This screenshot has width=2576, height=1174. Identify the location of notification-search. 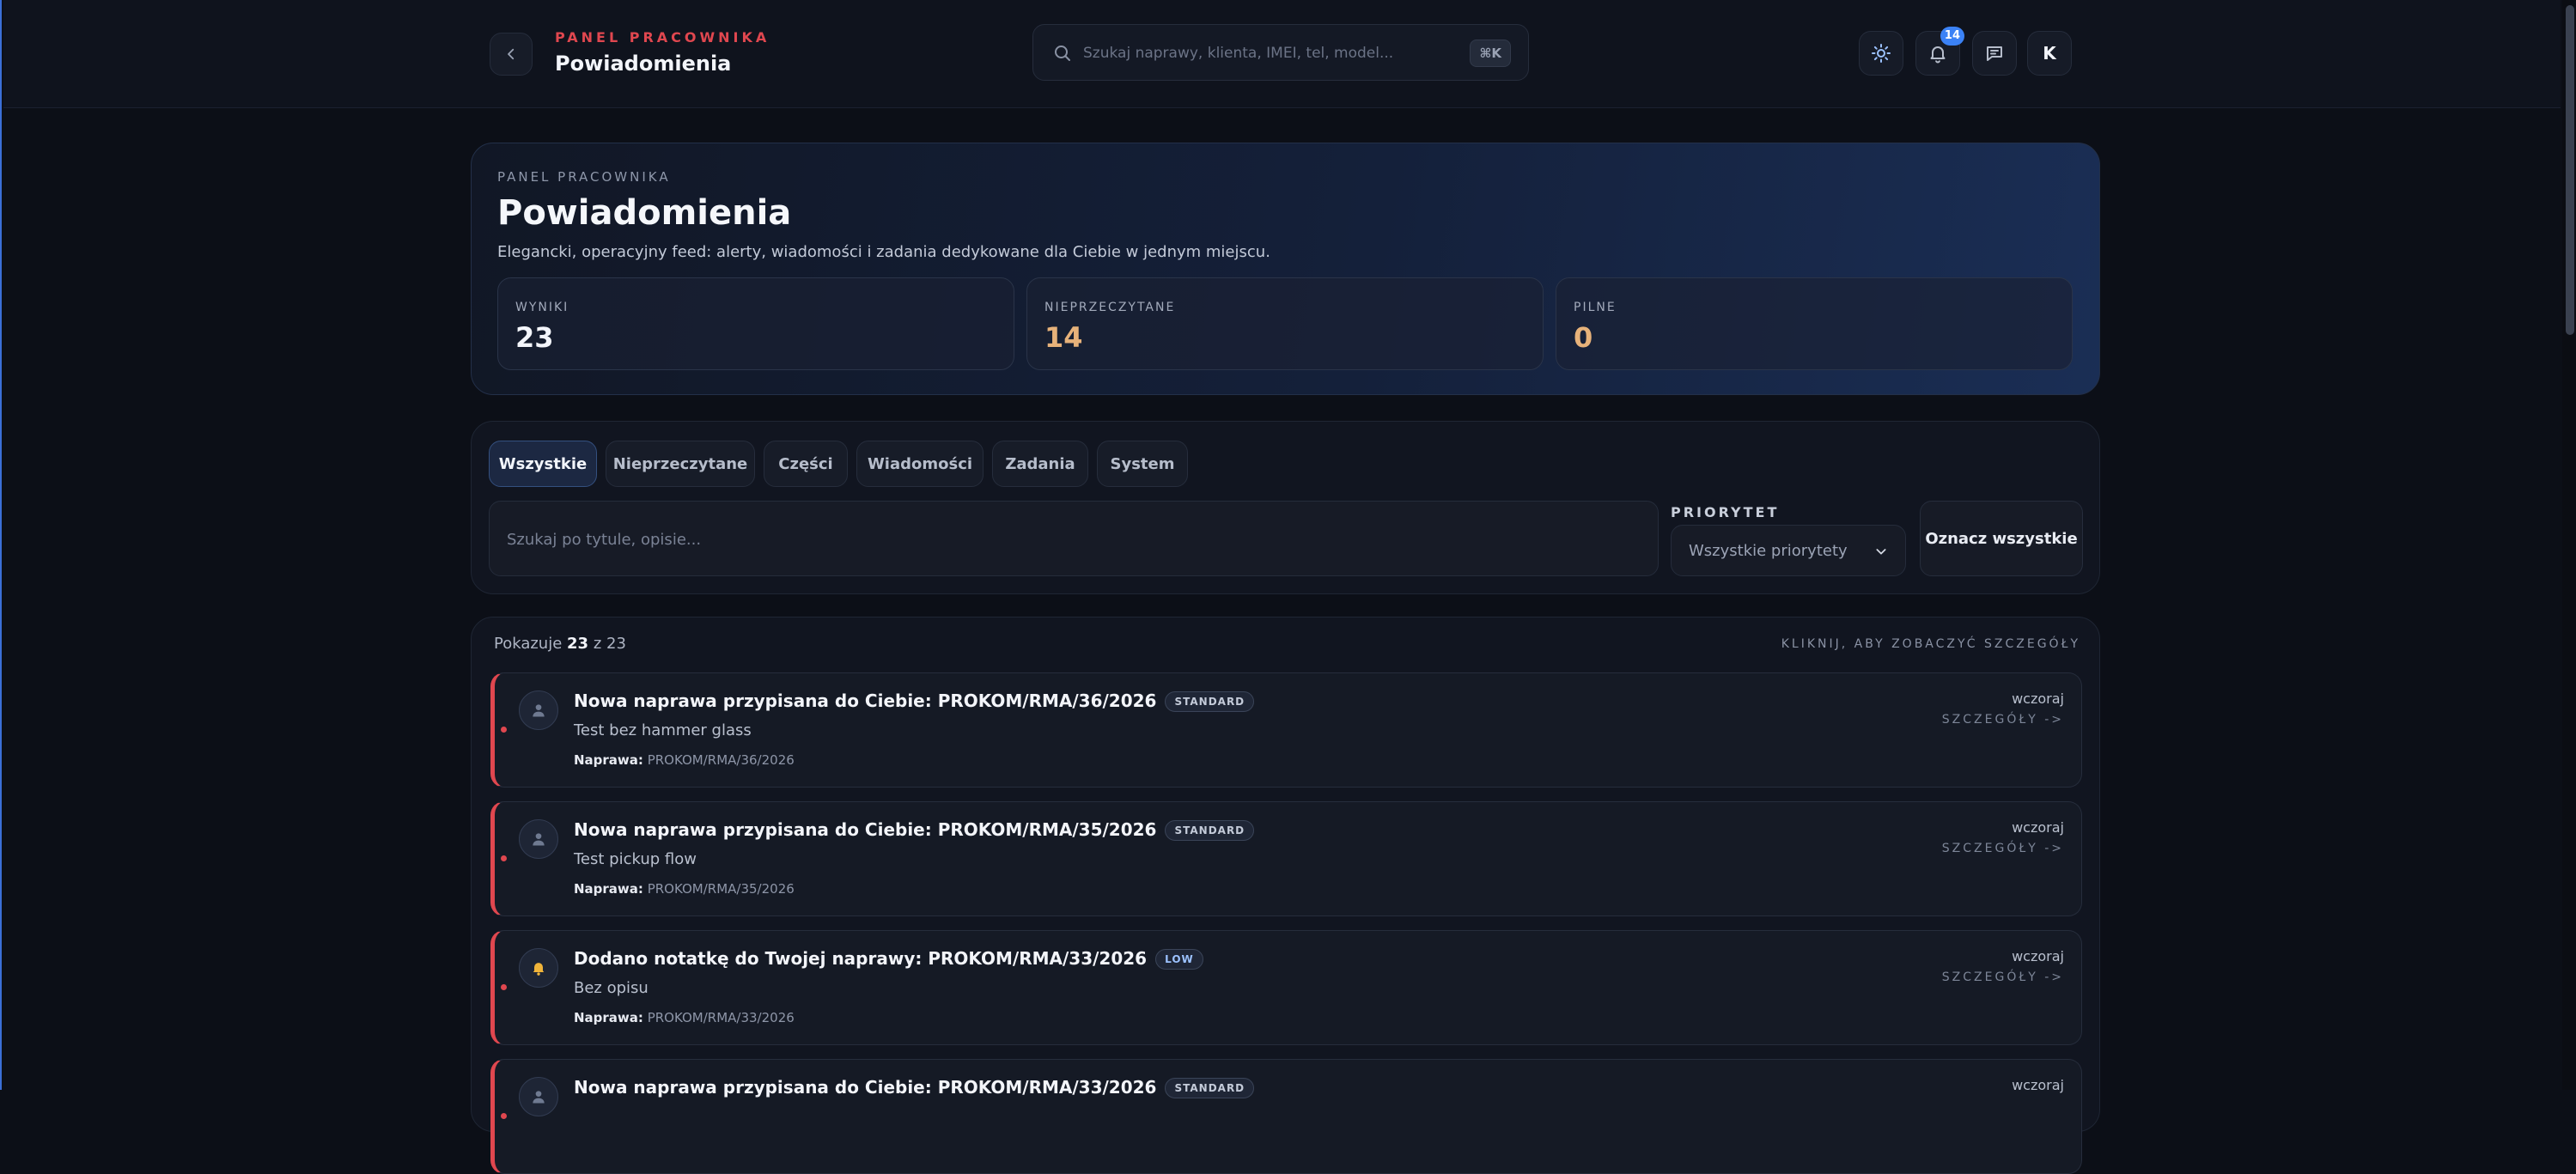
(1074, 538).